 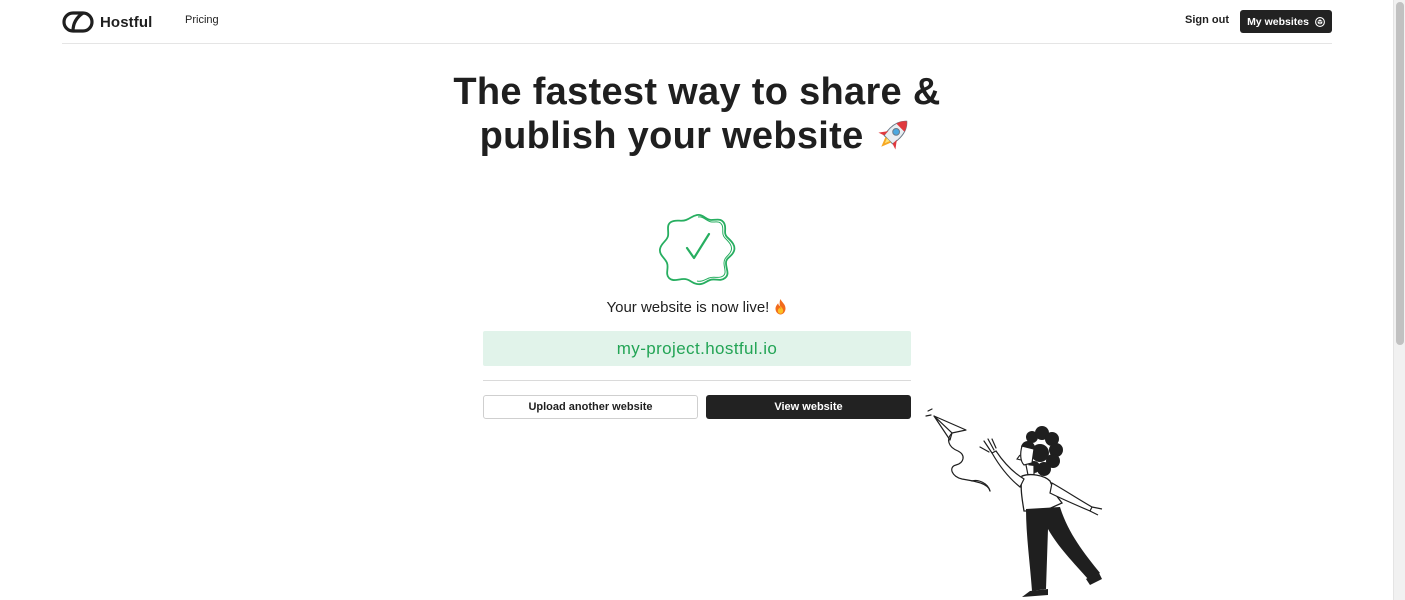 What do you see at coordinates (1400, 173) in the screenshot?
I see `scrollbar-thumb` at bounding box center [1400, 173].